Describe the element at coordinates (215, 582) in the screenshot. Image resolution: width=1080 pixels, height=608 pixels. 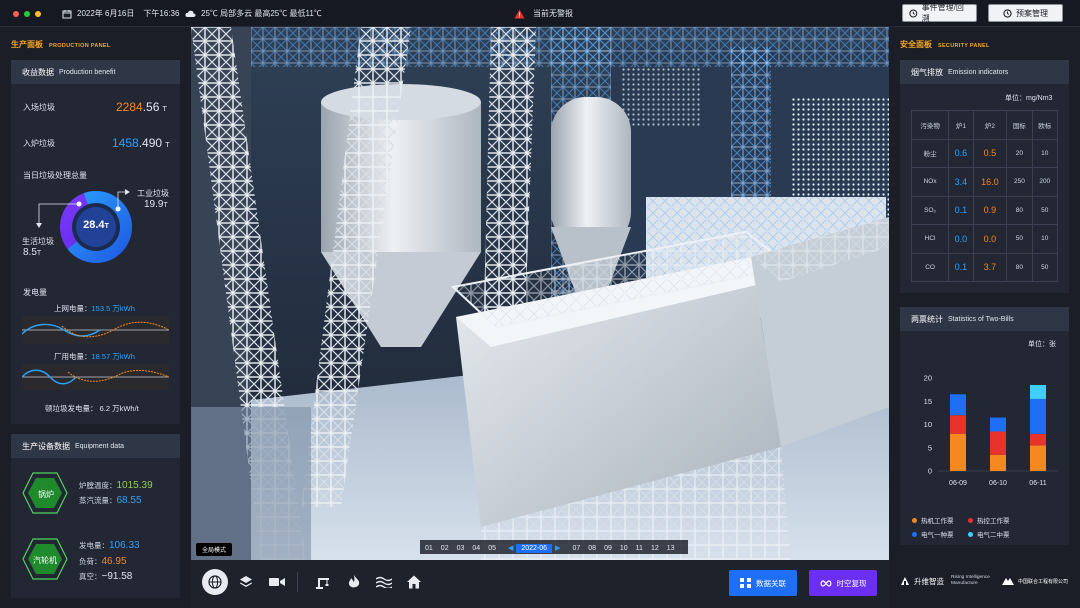
I see `global-mode-button` at that location.